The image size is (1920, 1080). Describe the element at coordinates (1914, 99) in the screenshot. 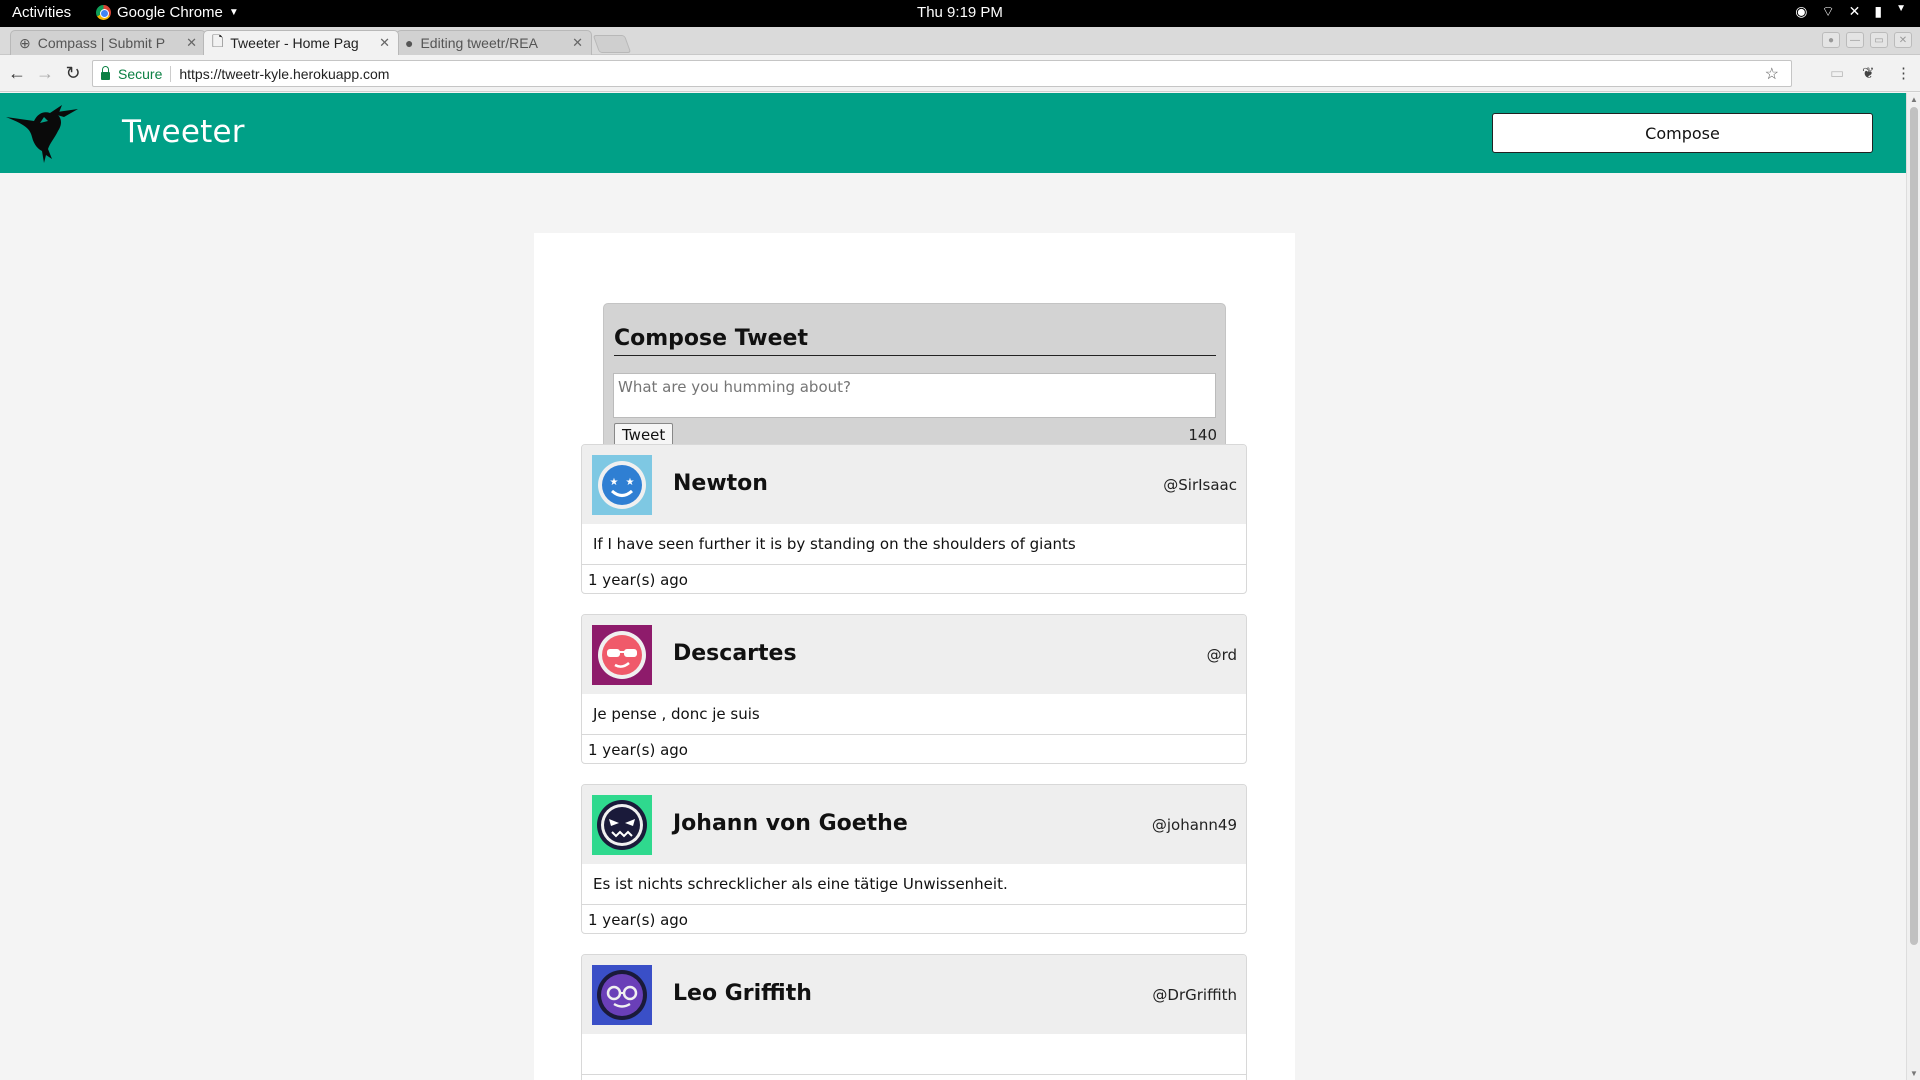

I see `scroll-up-icon: ▲` at that location.